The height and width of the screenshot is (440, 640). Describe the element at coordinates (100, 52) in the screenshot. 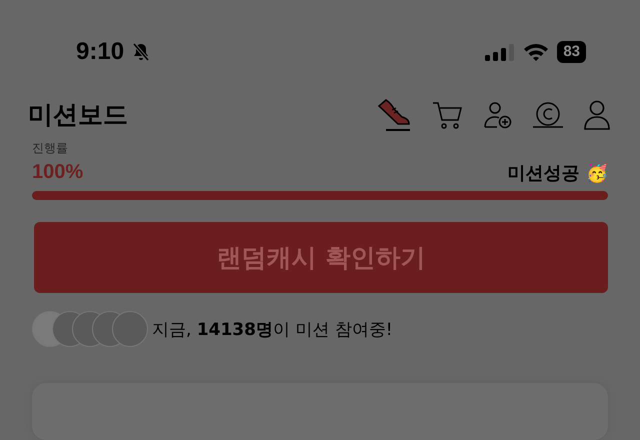

I see `status-time: 9:10` at that location.